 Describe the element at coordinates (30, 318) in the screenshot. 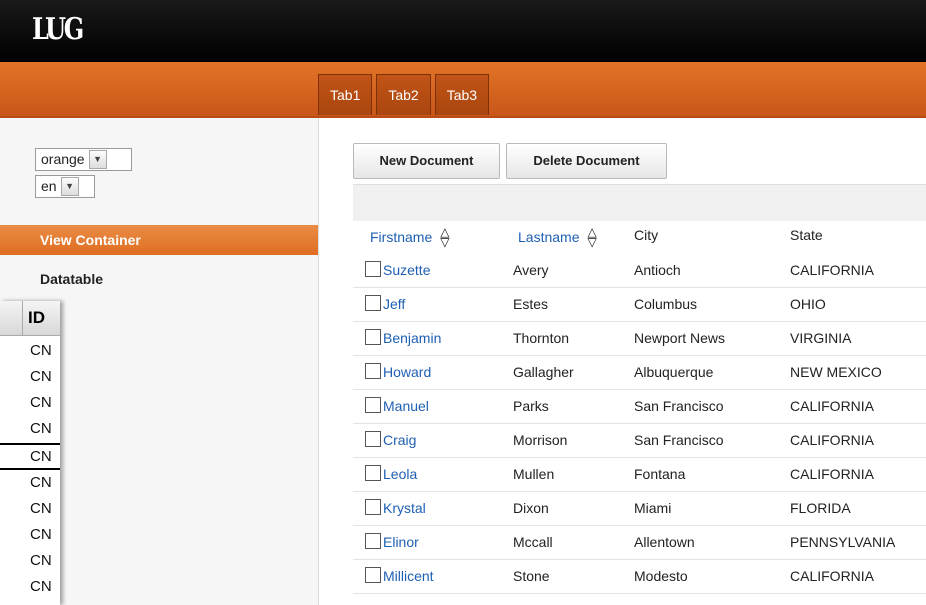

I see `id-column-header: ID` at that location.